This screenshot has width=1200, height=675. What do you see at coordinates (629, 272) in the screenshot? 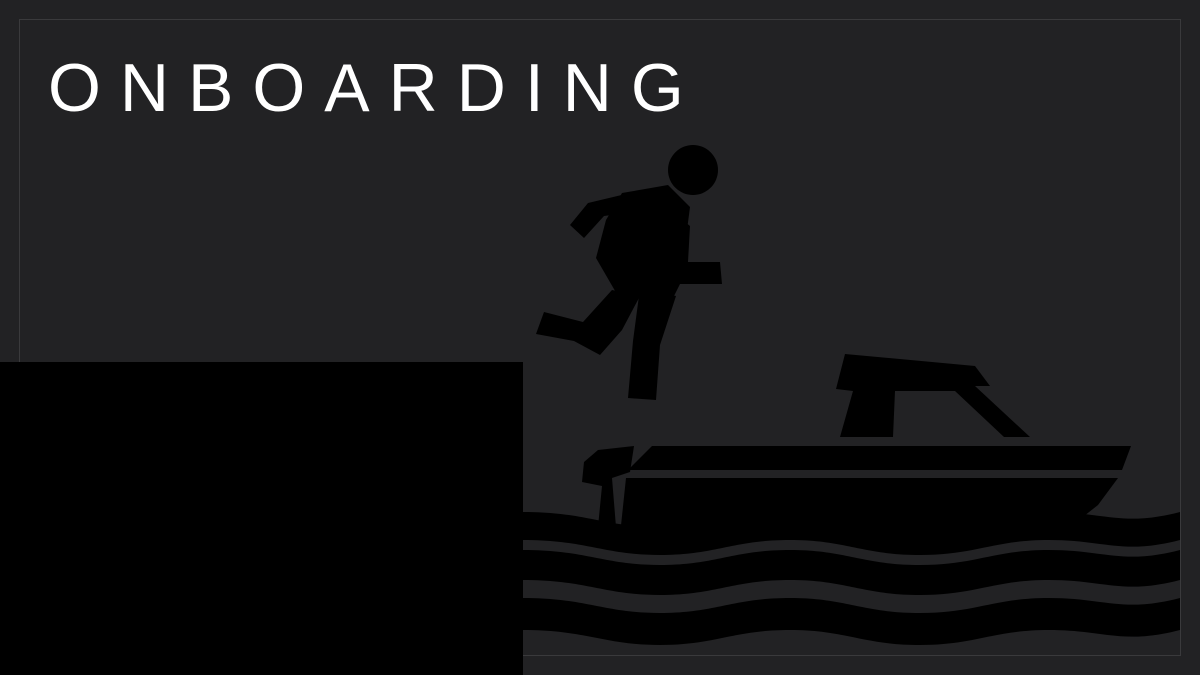
I see `person-running-icon` at bounding box center [629, 272].